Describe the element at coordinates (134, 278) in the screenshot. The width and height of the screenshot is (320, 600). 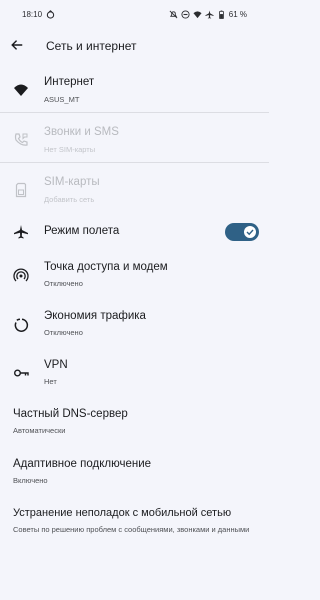
I see `hotspot-item: Точка доступа и модем Отключено` at that location.